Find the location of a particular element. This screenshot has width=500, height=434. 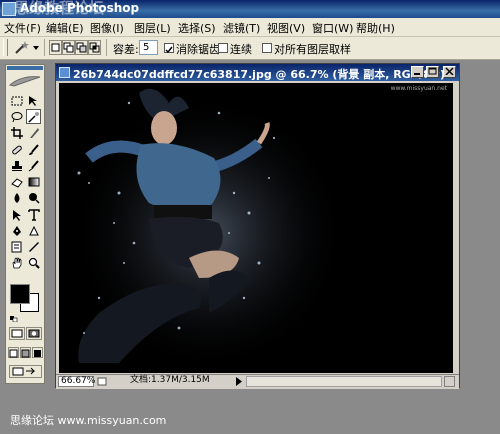

selection-subtract-button is located at coordinates (81, 47).